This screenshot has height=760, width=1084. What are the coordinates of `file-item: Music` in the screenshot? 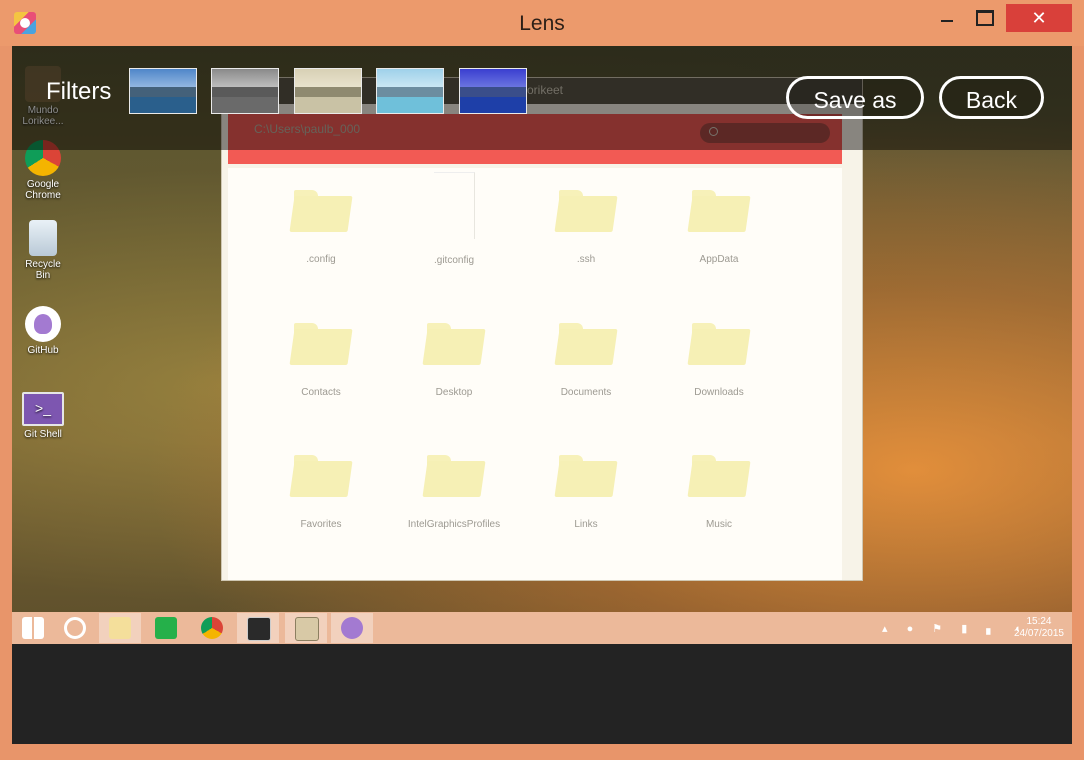 It's located at (719, 489).